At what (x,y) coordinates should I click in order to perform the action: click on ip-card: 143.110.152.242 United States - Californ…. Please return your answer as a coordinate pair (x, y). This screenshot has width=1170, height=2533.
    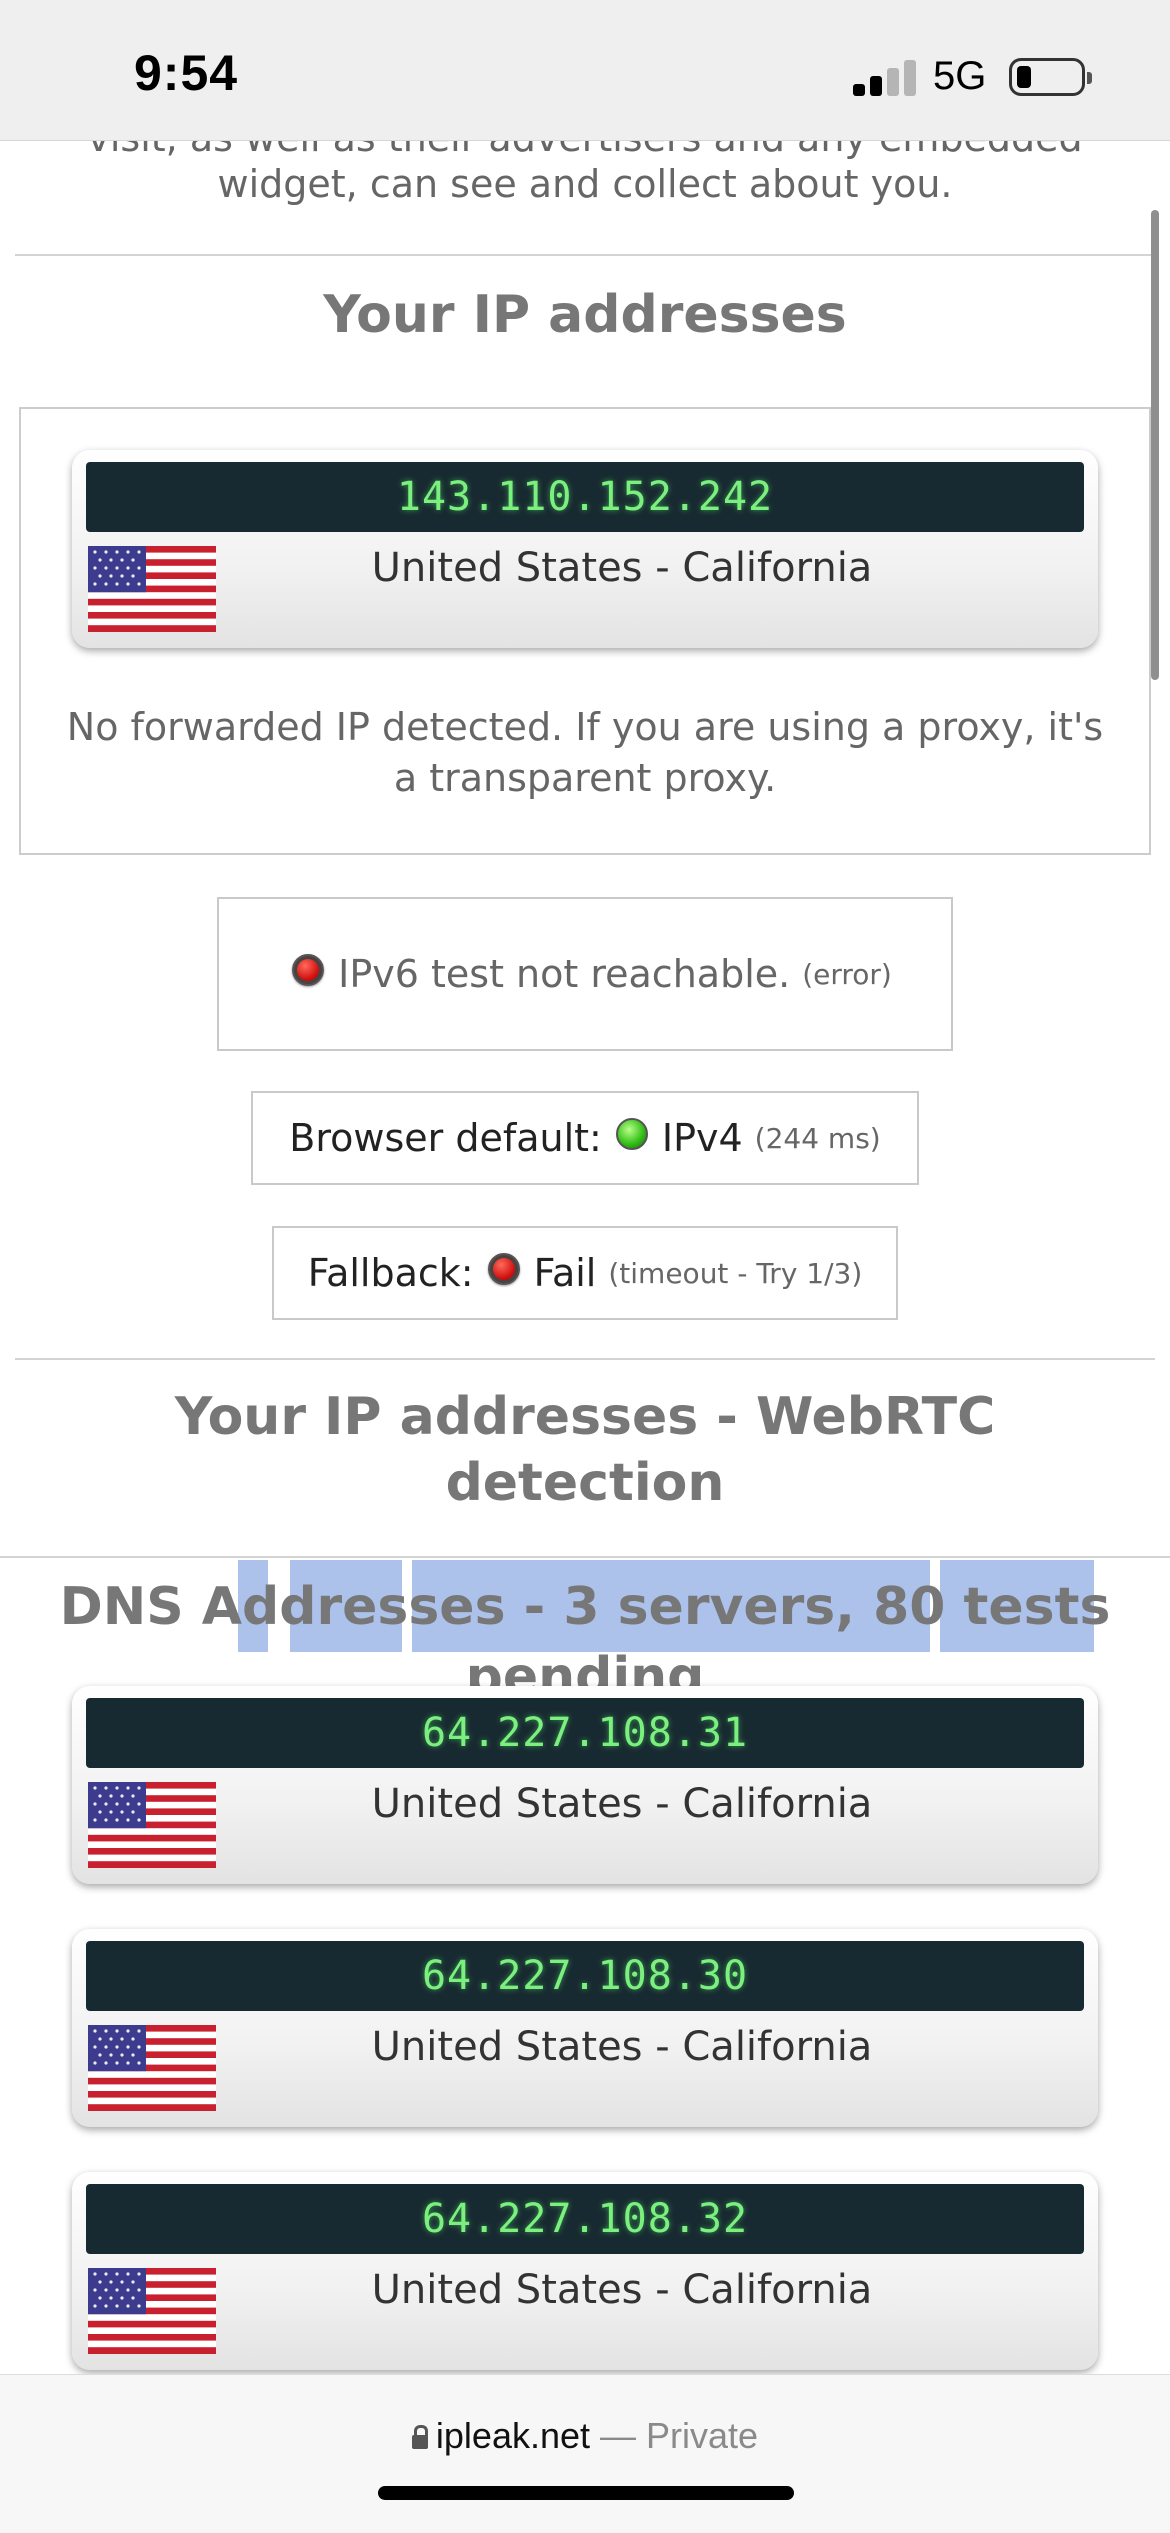
    Looking at the image, I should click on (585, 549).